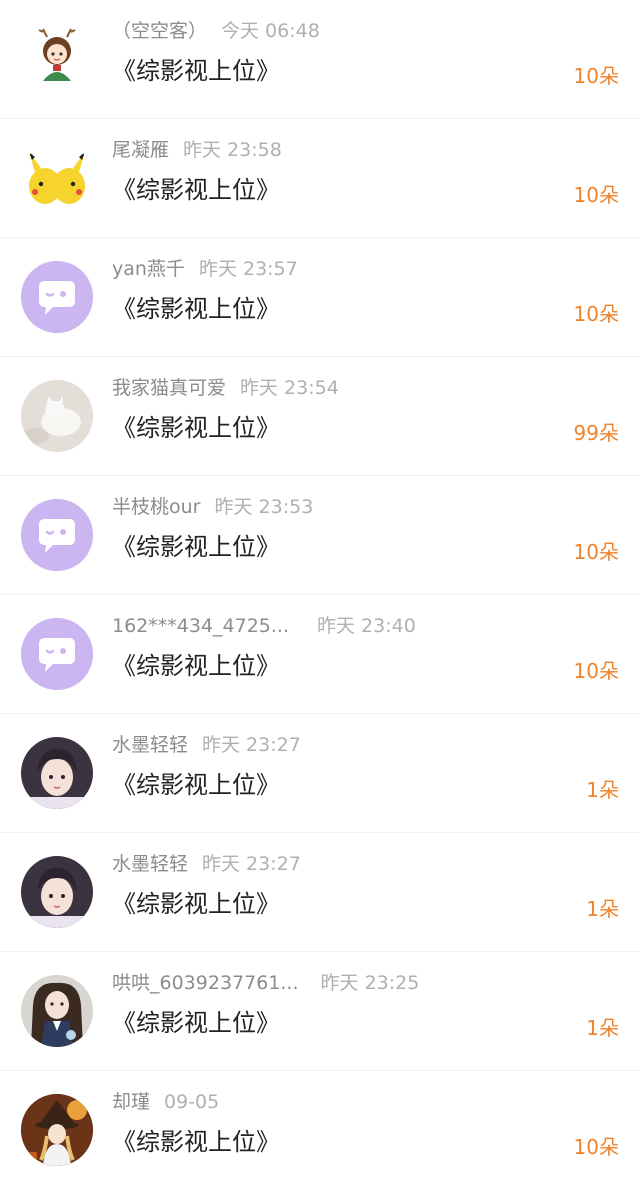  What do you see at coordinates (596, 433) in the screenshot?
I see `flower-count: 99朵` at bounding box center [596, 433].